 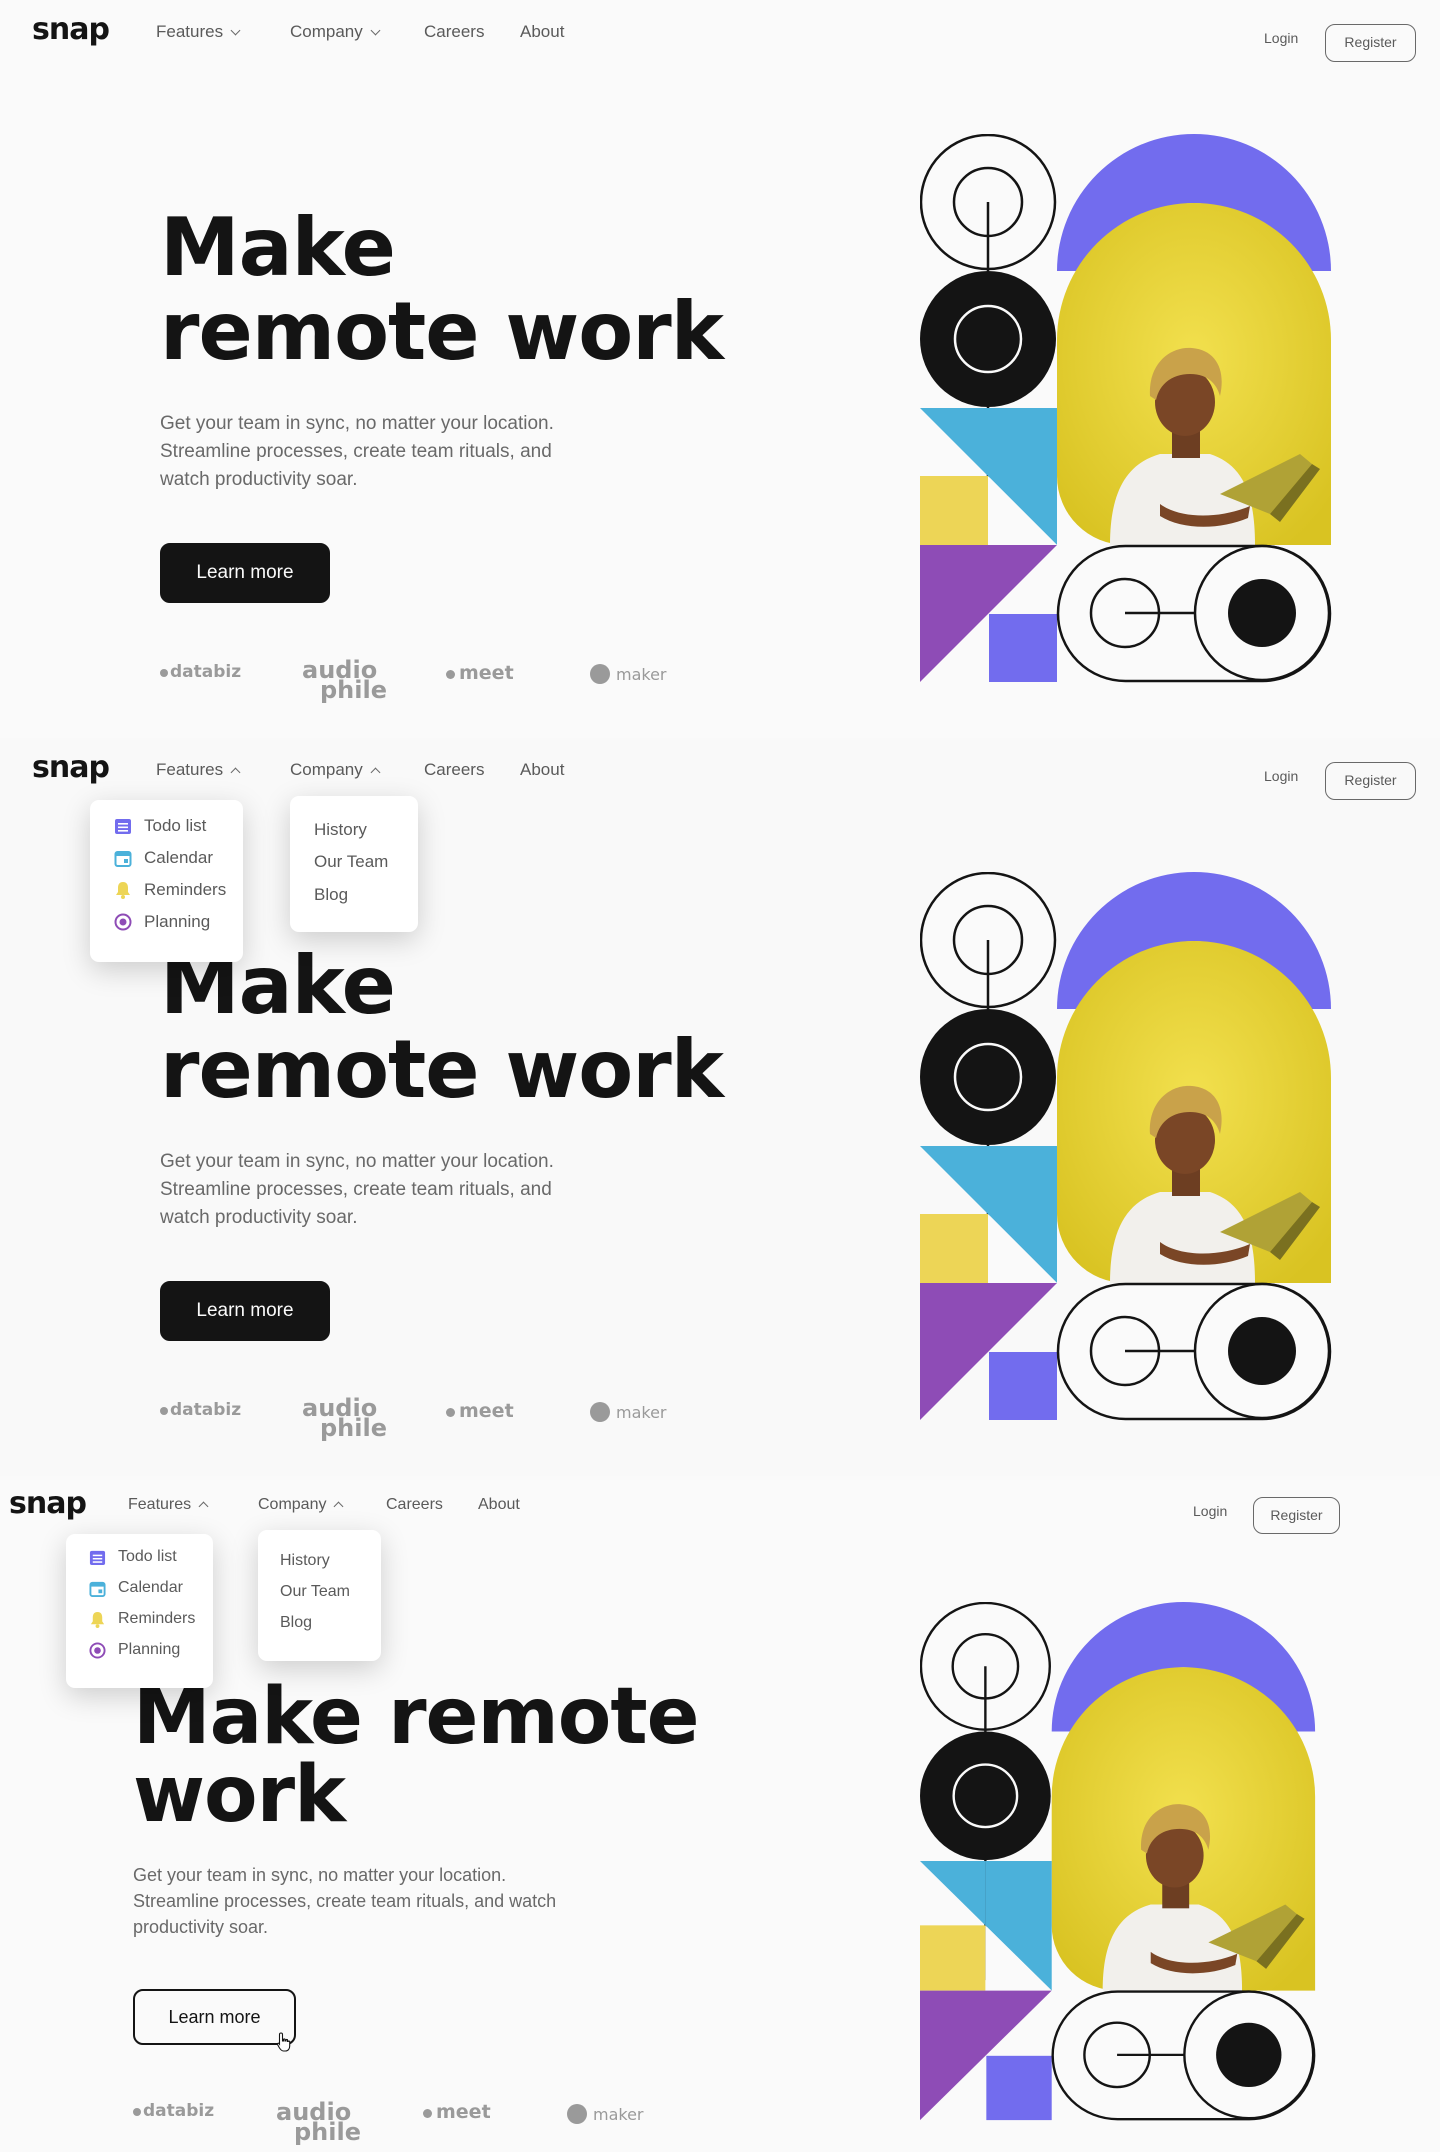 I want to click on planning-icon, so click(x=97, y=1650).